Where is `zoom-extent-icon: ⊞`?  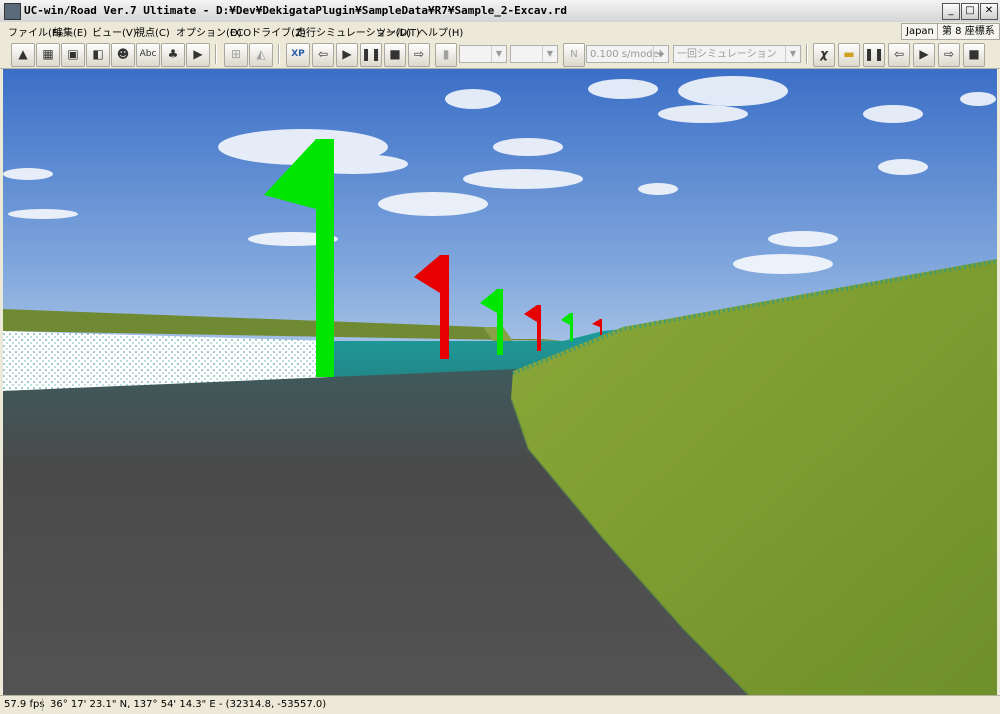 zoom-extent-icon: ⊞ is located at coordinates (236, 55).